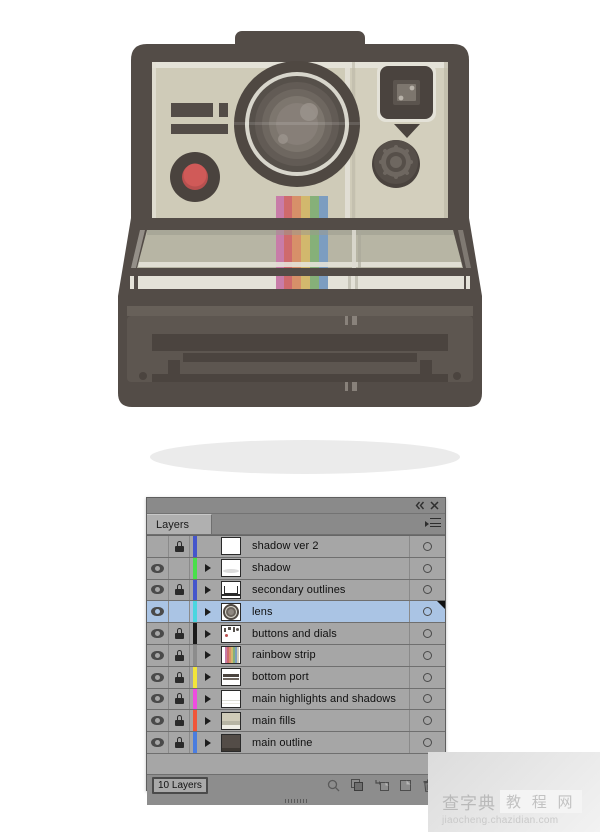  I want to click on layer-row-main-outline: main outline, so click(296, 743).